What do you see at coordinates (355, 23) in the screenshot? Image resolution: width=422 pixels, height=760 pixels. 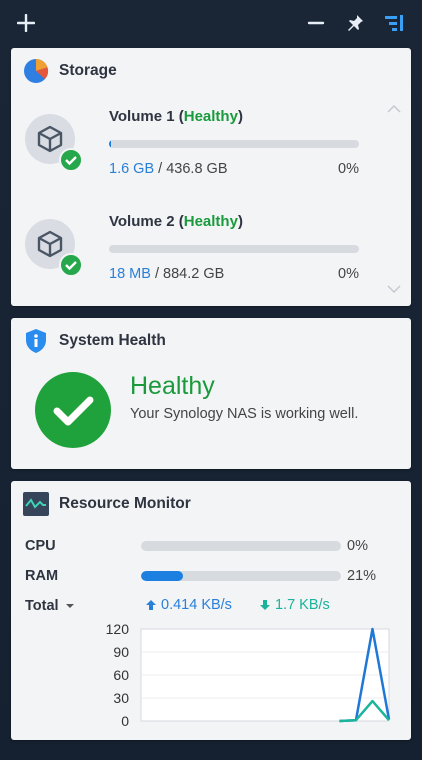 I see `pin-icon` at bounding box center [355, 23].